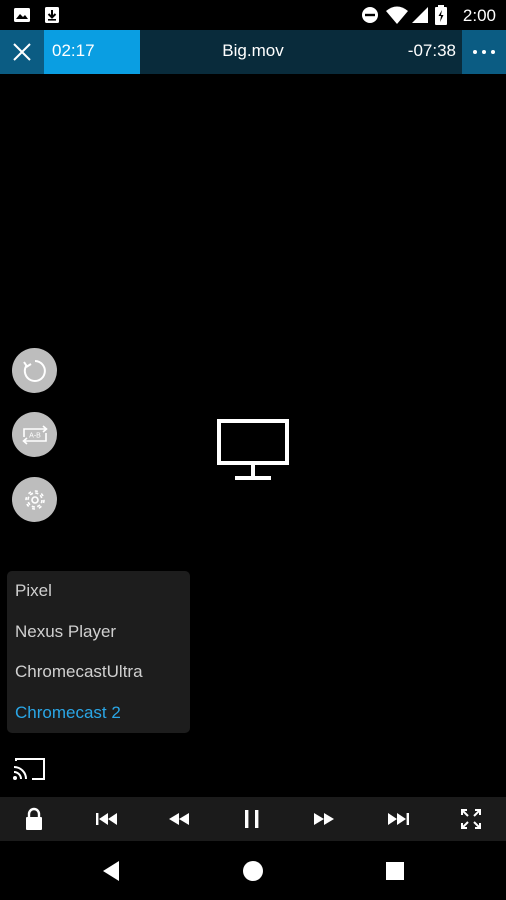  I want to click on battery-icon, so click(441, 15).